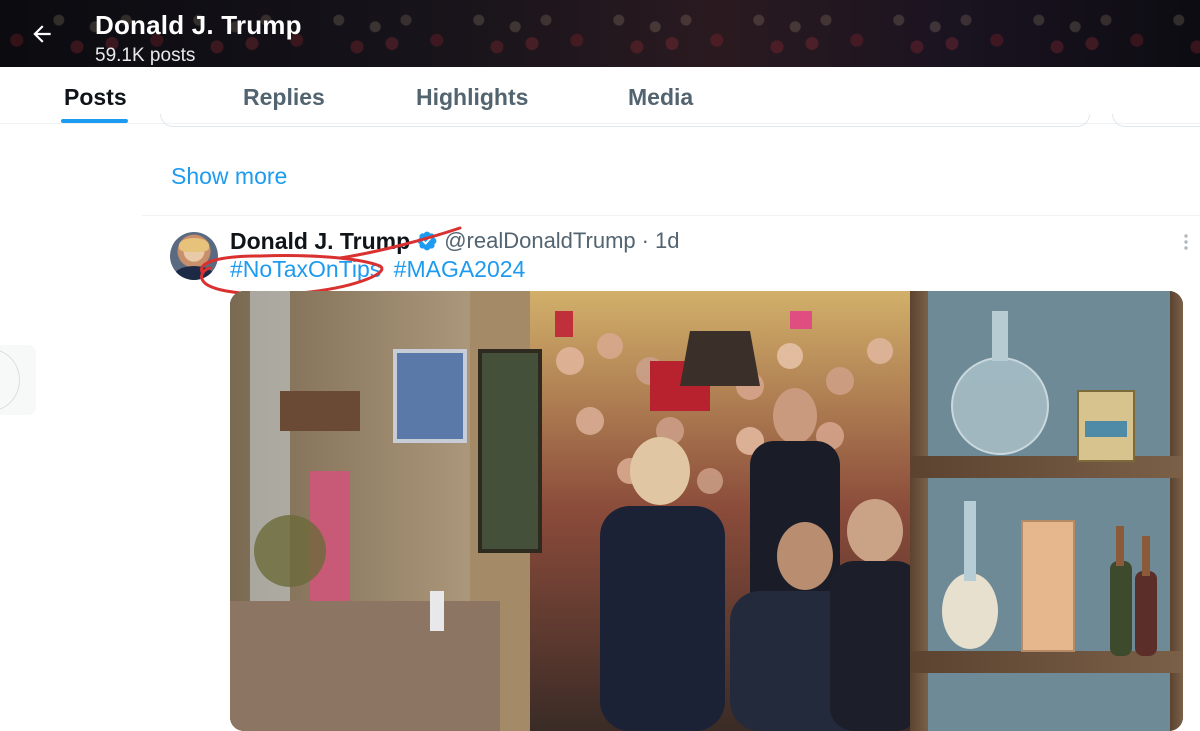 Image resolution: width=1200 pixels, height=731 pixels. I want to click on verified-badge-icon, so click(427, 241).